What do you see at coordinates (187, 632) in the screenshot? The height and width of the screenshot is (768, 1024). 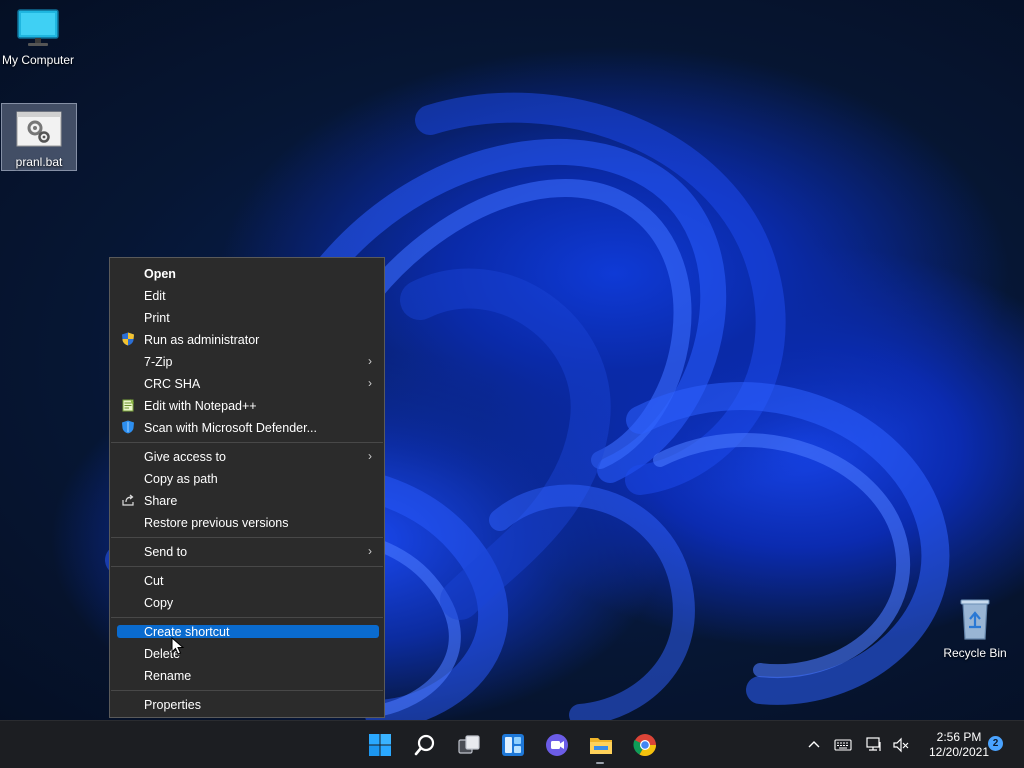 I see `menu-item-label: Create shortcut` at bounding box center [187, 632].